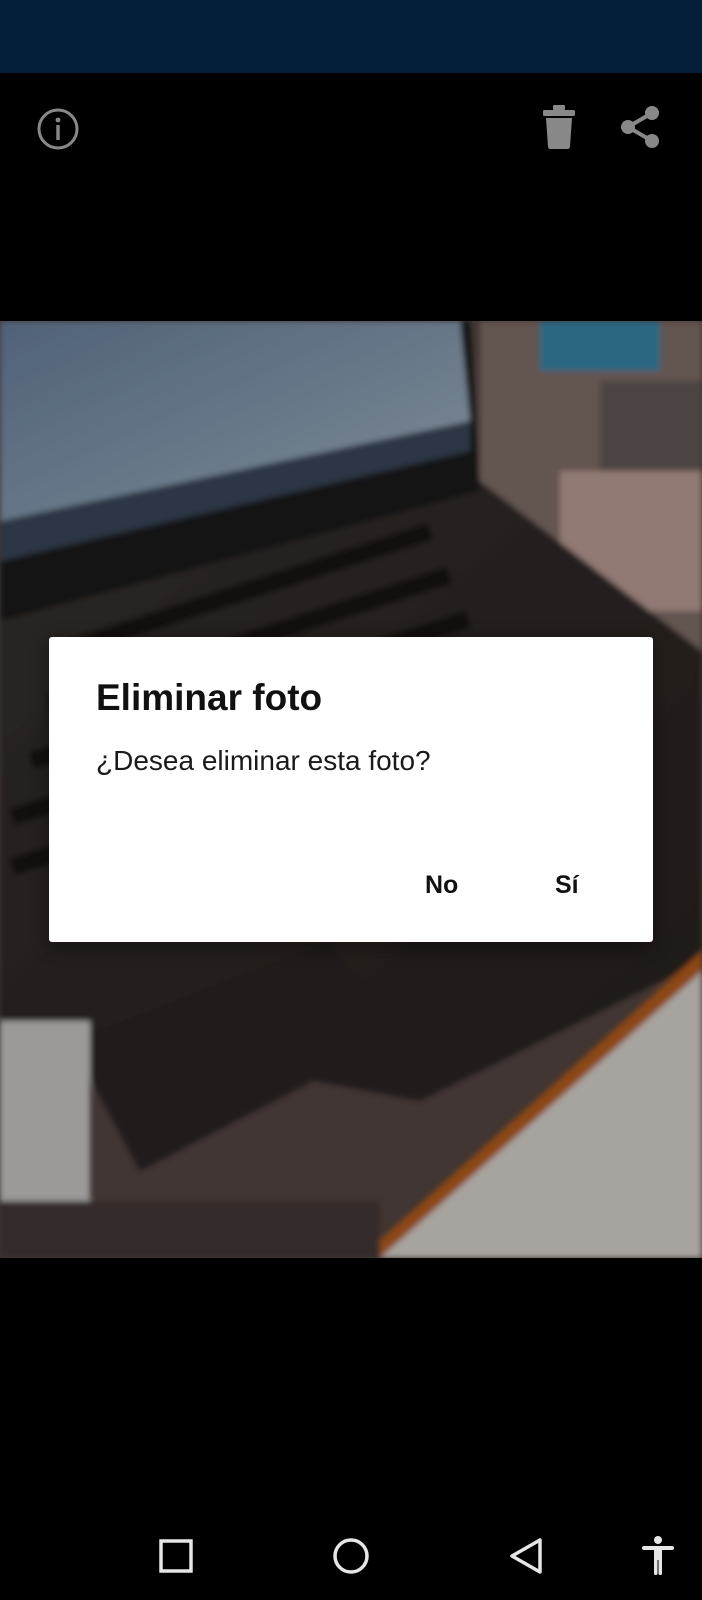 The width and height of the screenshot is (702, 1600). What do you see at coordinates (209, 697) in the screenshot?
I see `dialog-title: Eliminar foto` at bounding box center [209, 697].